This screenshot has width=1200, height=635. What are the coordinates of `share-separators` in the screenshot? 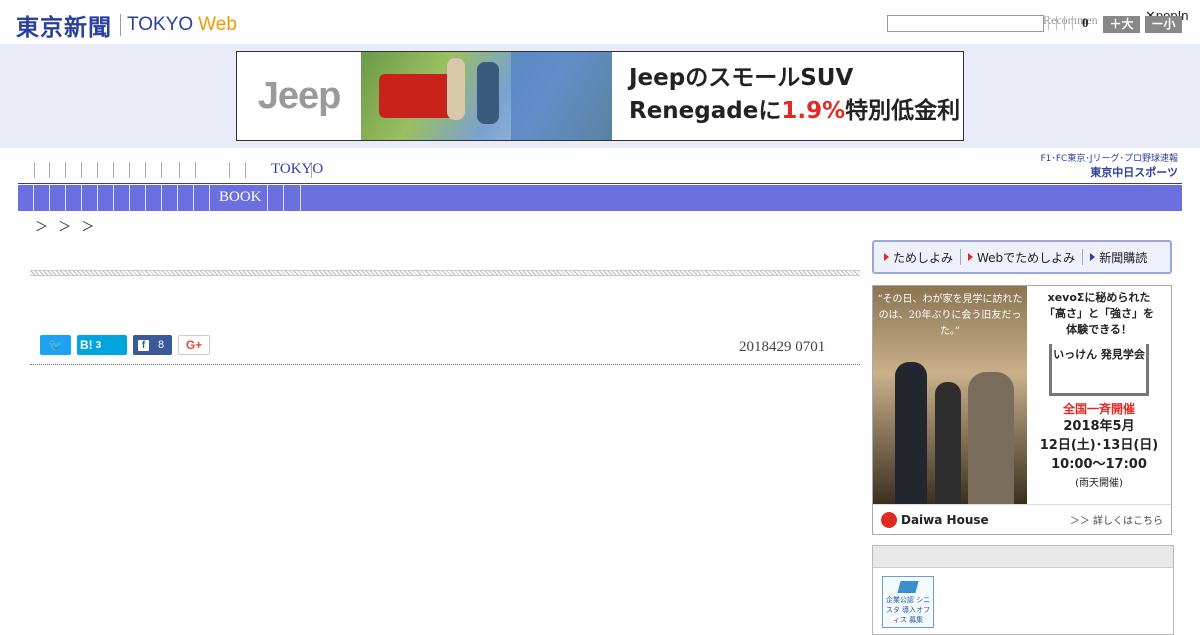 It's located at (1060, 23).